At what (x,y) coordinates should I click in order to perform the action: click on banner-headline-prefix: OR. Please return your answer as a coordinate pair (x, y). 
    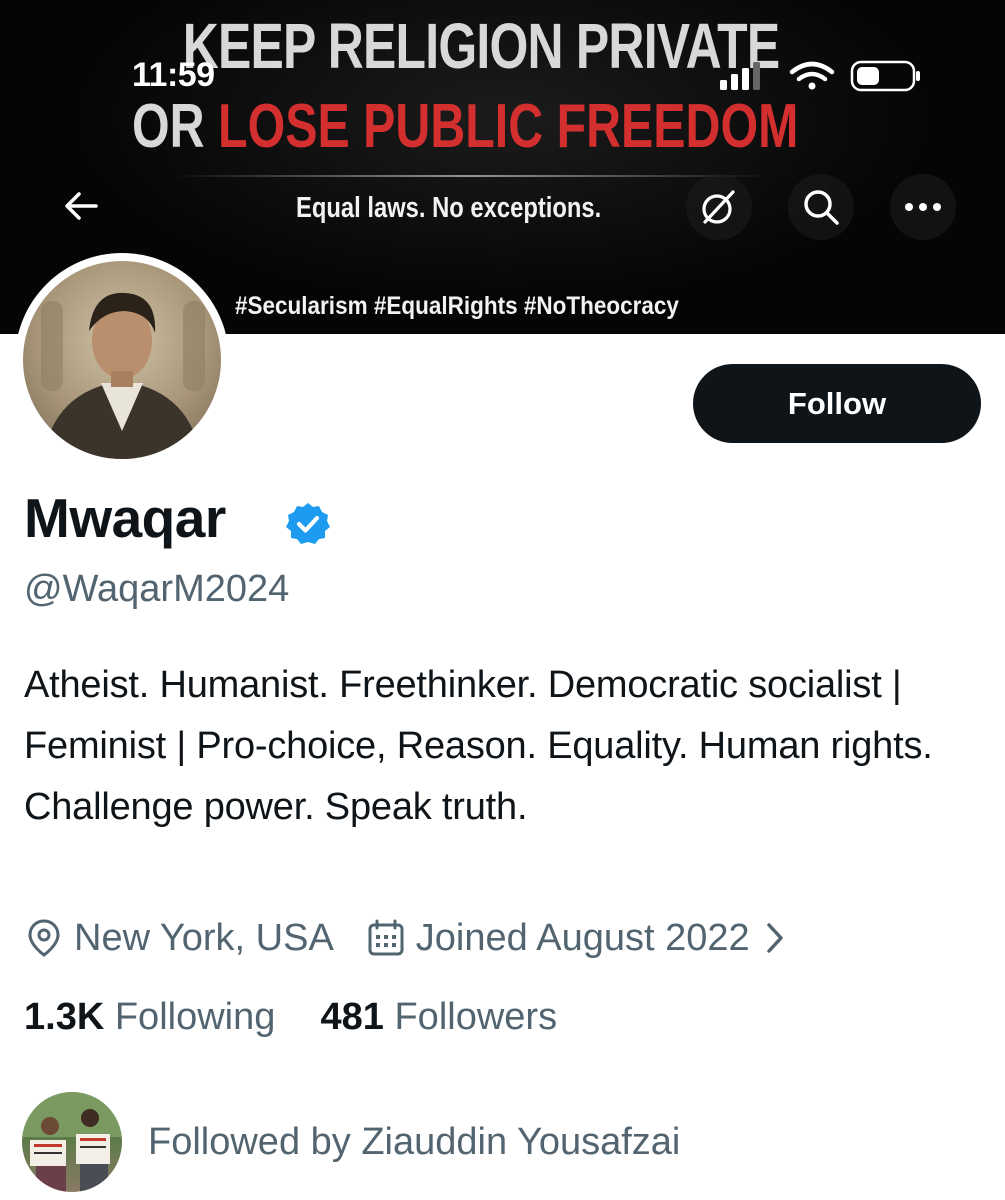
    Looking at the image, I should click on (175, 126).